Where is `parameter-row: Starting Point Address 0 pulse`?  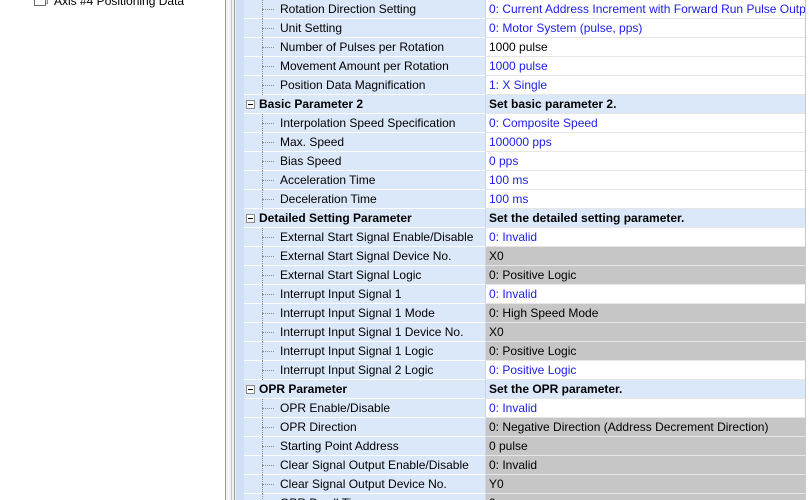 parameter-row: Starting Point Address 0 pulse is located at coordinates (522, 446).